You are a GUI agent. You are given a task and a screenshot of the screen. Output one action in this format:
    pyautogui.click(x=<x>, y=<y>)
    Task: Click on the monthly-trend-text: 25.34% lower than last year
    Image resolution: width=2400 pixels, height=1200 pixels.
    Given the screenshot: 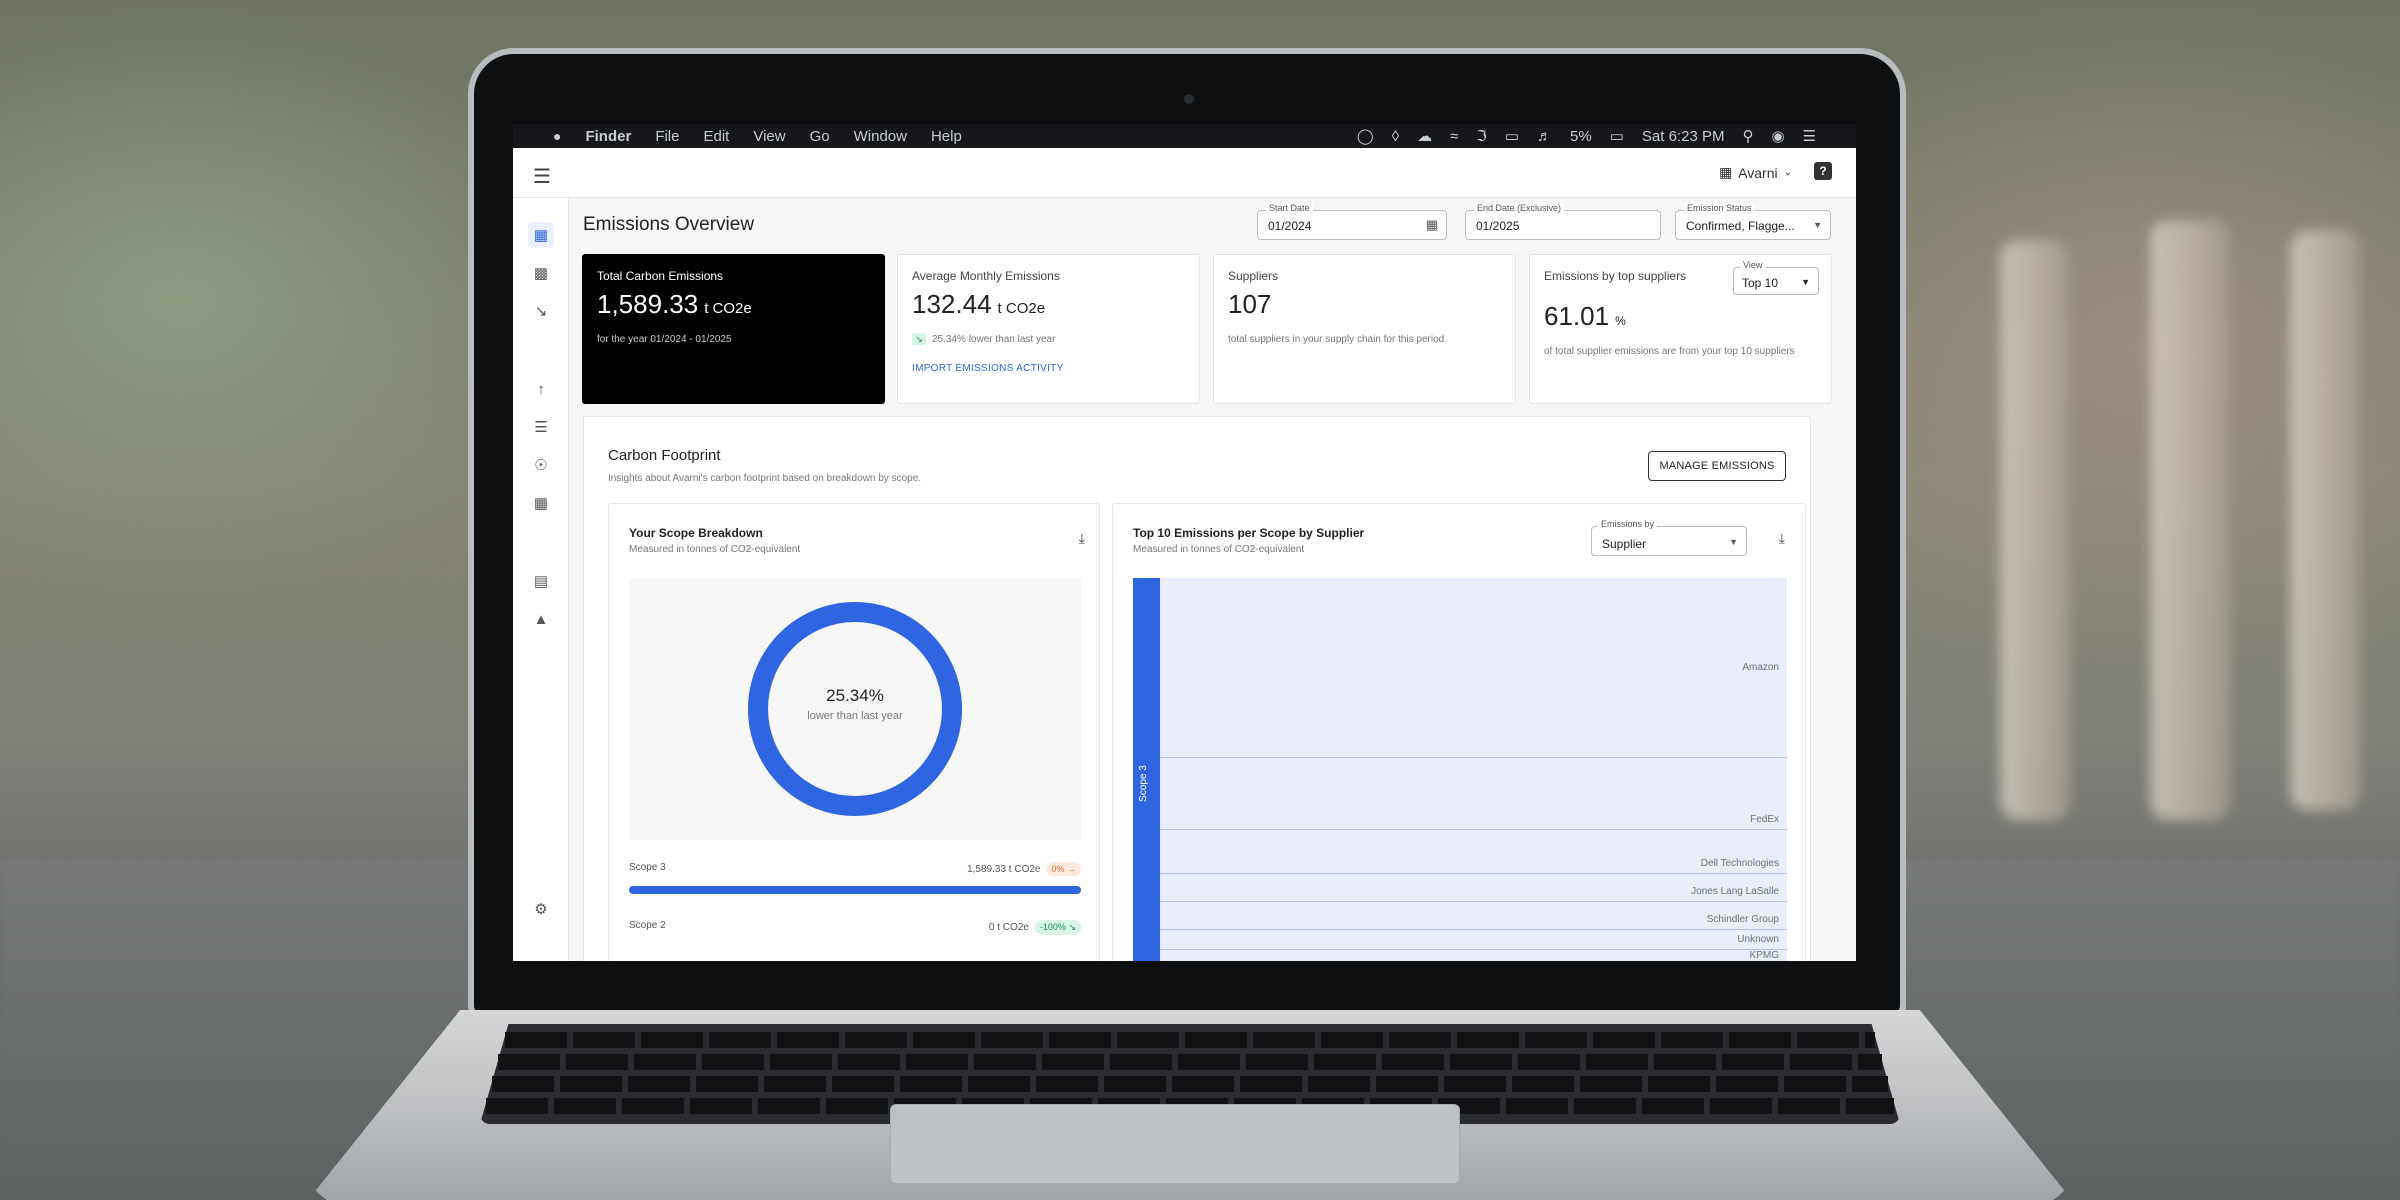 What is the action you would take?
    pyautogui.click(x=994, y=339)
    